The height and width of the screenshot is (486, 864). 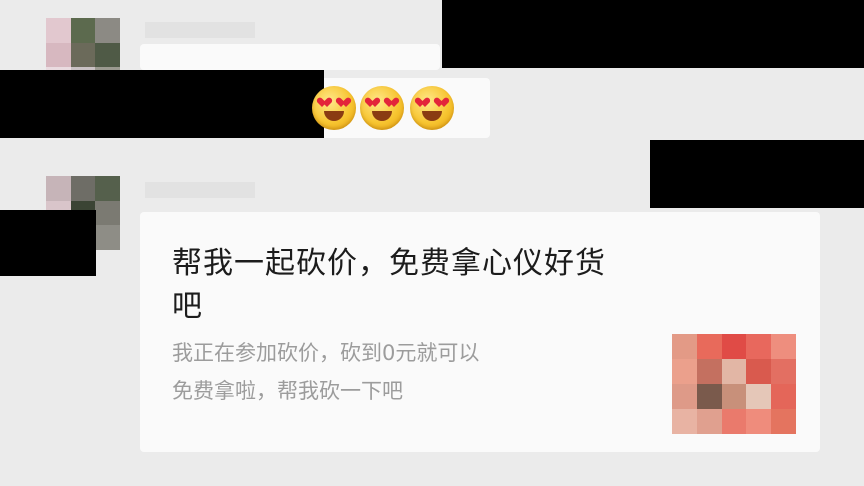 I want to click on card-title-line: 吧, so click(x=187, y=306).